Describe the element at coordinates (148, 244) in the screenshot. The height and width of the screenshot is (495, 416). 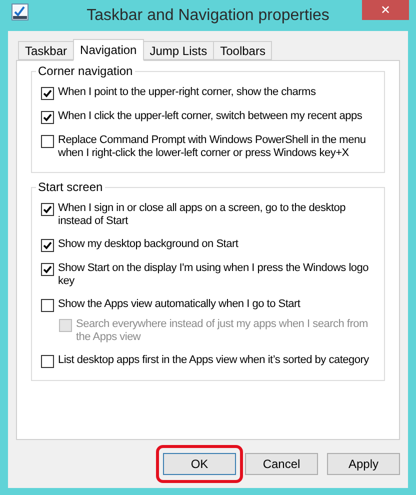
I see `checkbox-label: Show my desktop background on Start` at that location.